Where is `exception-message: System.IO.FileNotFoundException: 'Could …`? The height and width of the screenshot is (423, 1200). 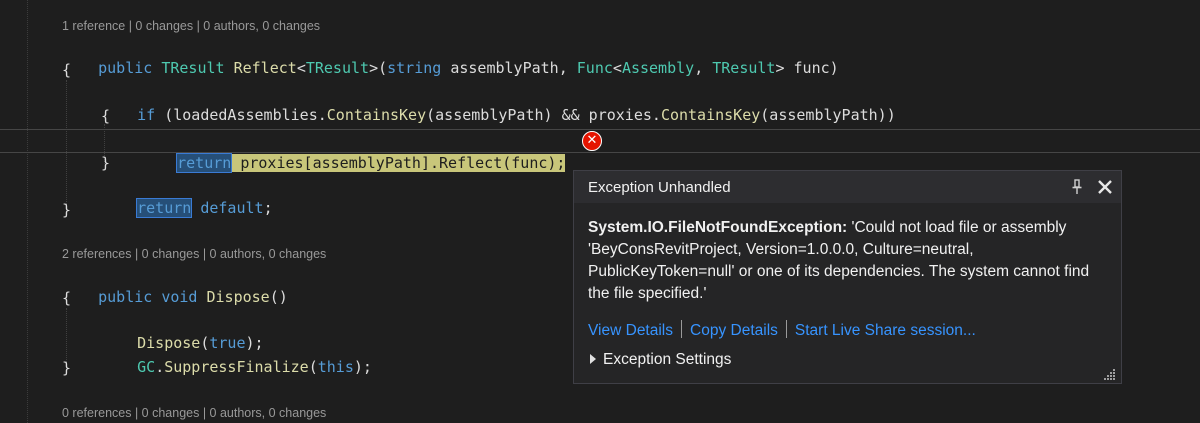 exception-message: System.IO.FileNotFoundException: 'Could … is located at coordinates (848, 261).